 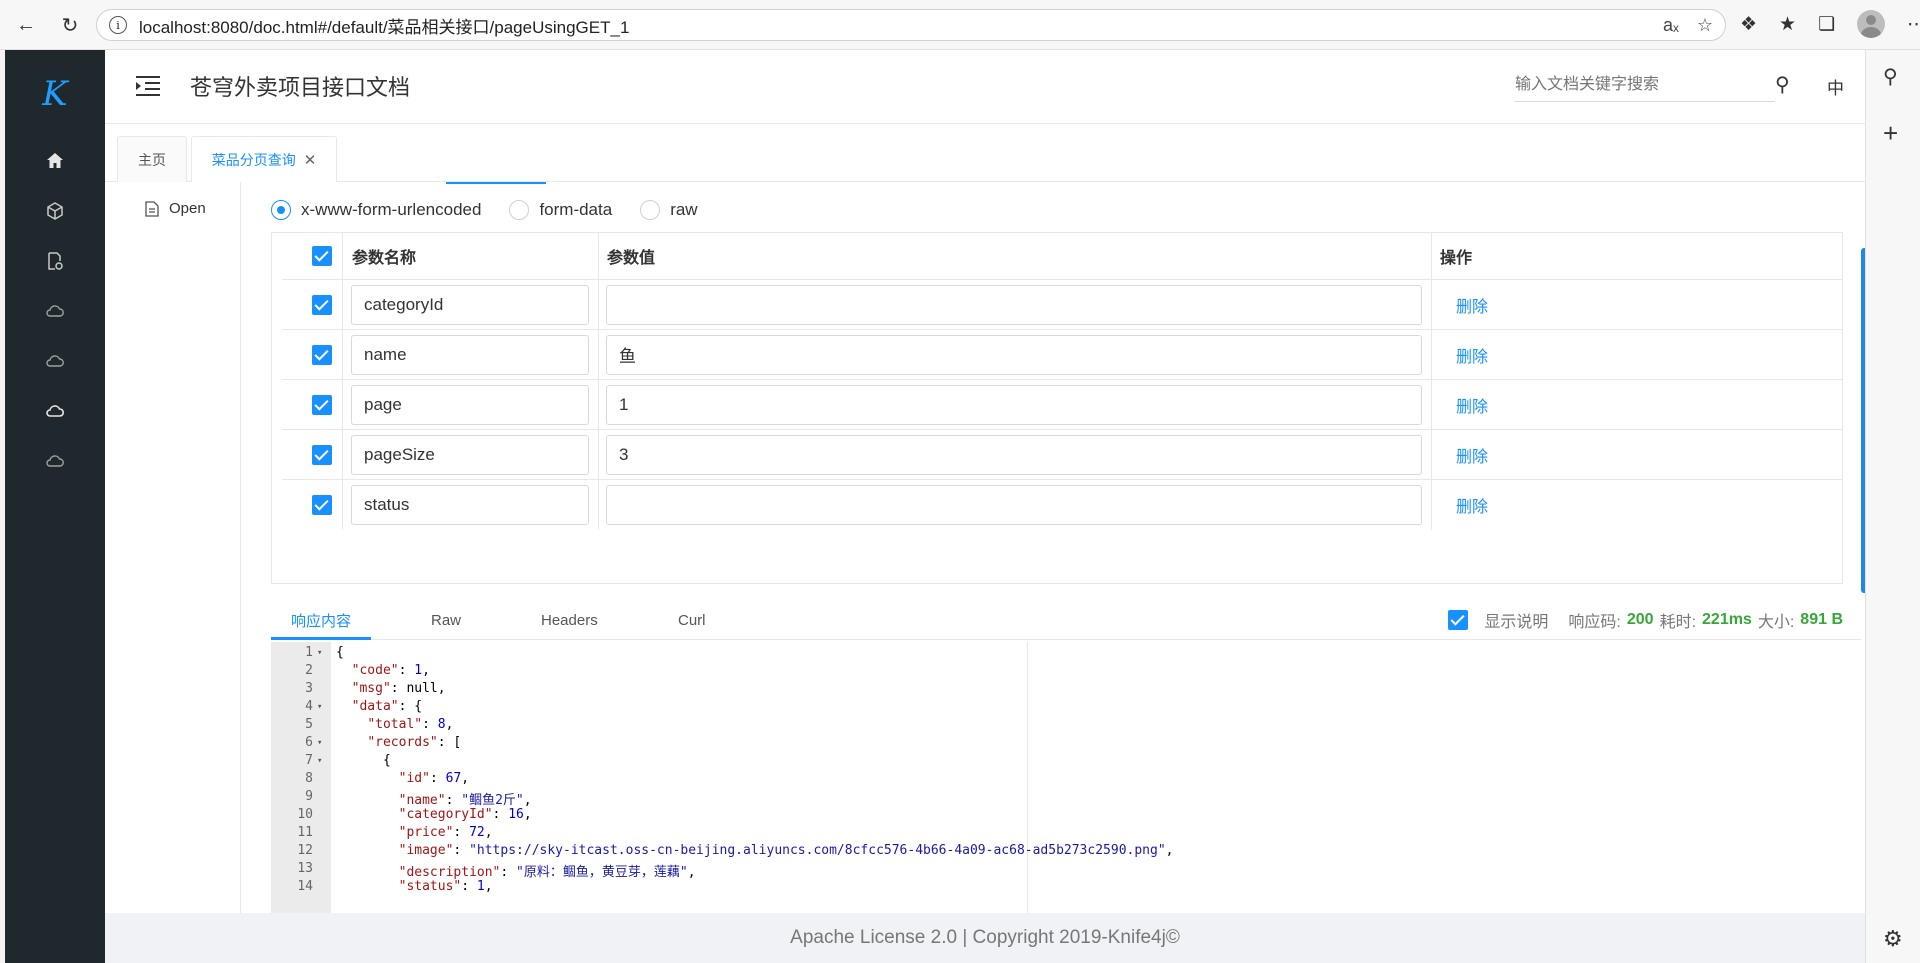 I want to click on line-number: 5, so click(x=309, y=724).